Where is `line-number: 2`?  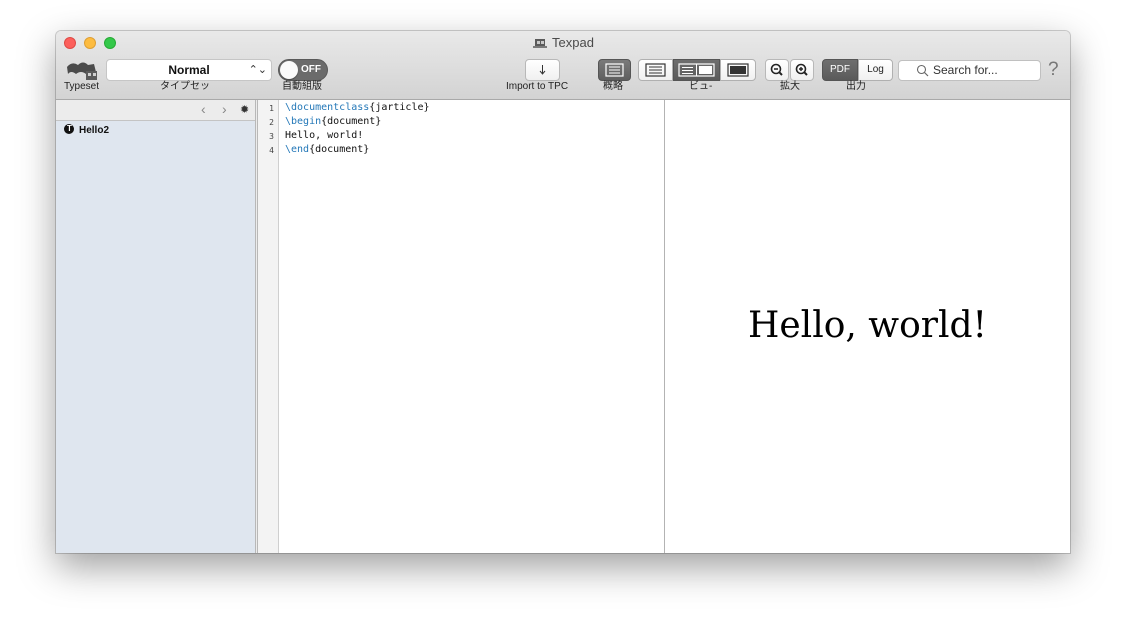 line-number: 2 is located at coordinates (271, 122).